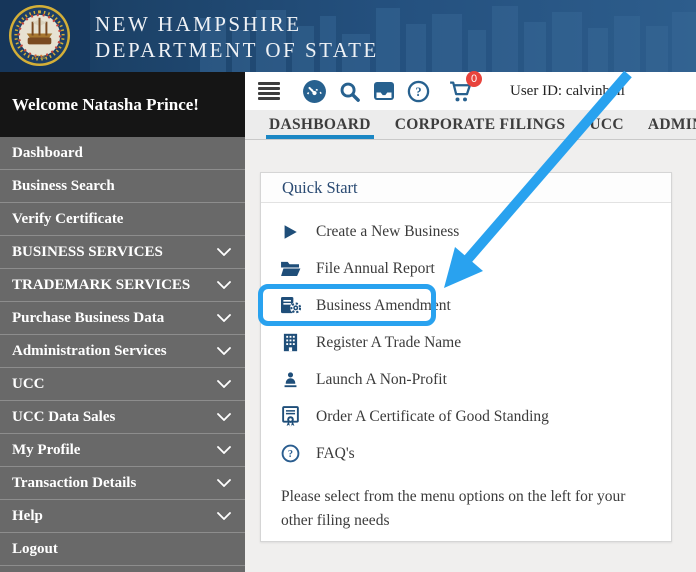 This screenshot has height=572, width=696. I want to click on quickstart-item-launch-non-profit: Launch A Non-Profit, so click(466, 379).